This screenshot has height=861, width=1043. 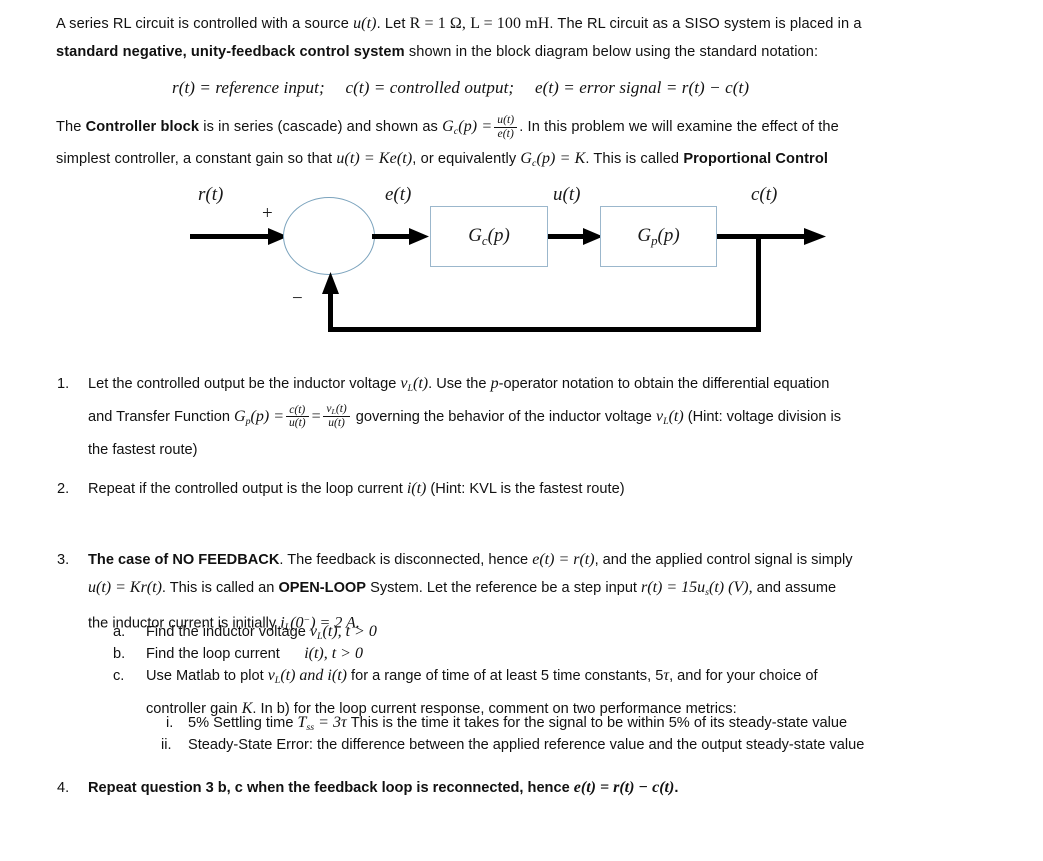 What do you see at coordinates (526, 158) in the screenshot?
I see `controller-gc-symbol-2: G` at bounding box center [526, 158].